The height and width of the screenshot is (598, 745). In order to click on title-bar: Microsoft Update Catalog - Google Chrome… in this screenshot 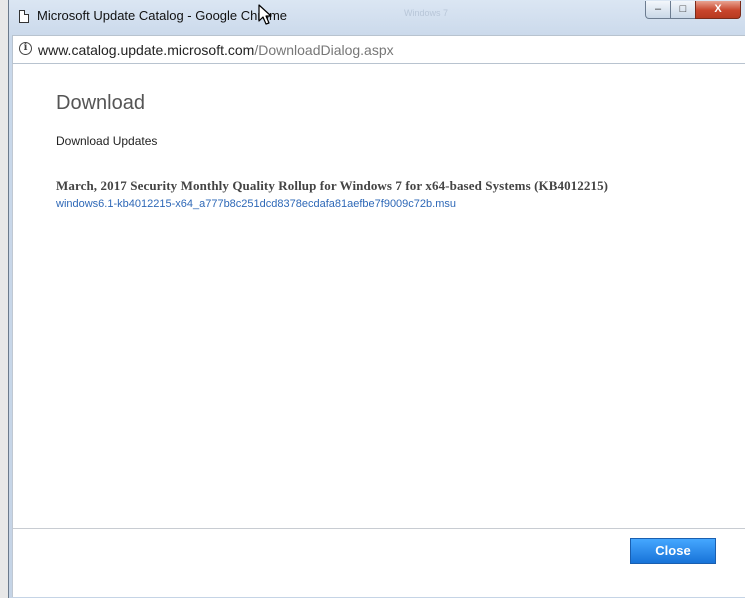, I will do `click(377, 17)`.